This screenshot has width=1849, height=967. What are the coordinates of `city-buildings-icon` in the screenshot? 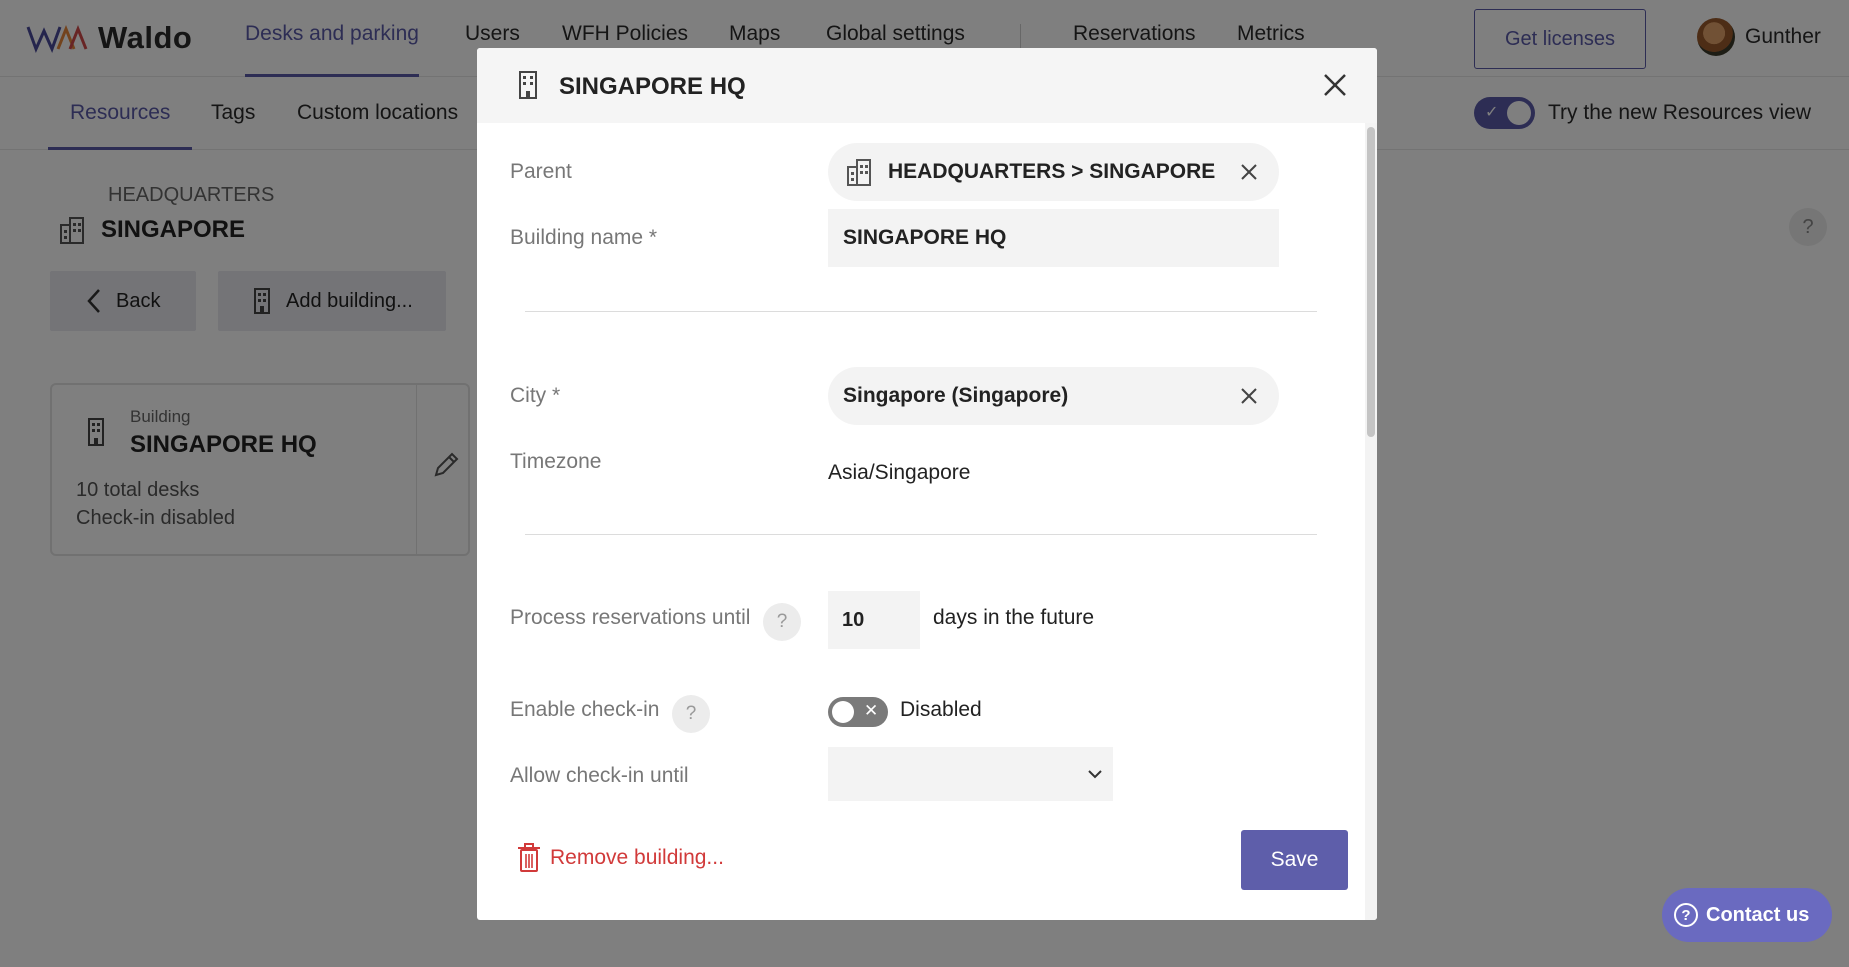 It's located at (859, 172).